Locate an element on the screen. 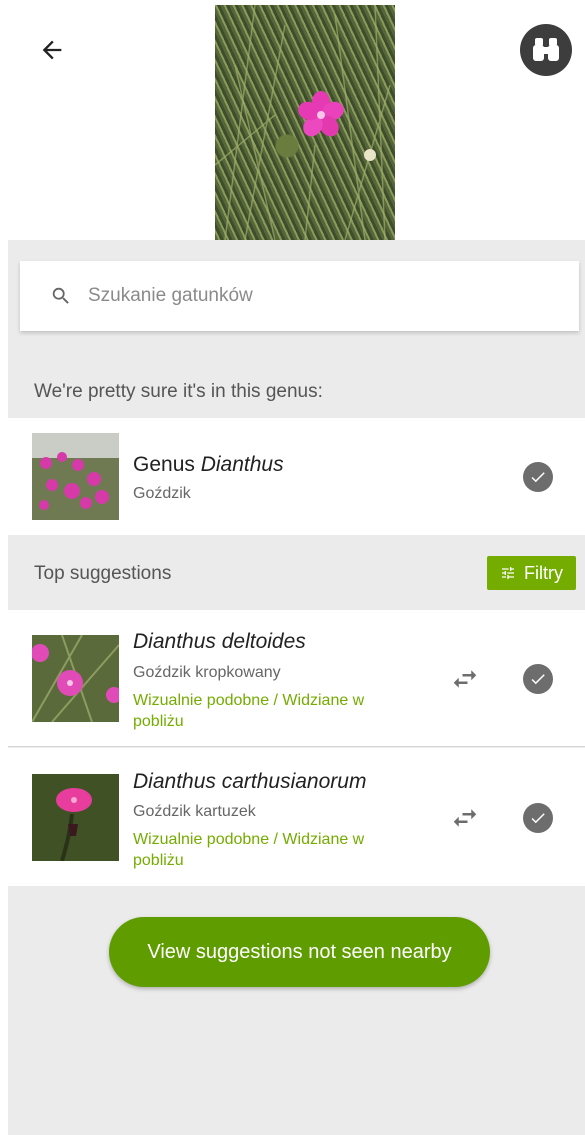 Image resolution: width=585 pixels, height=1135 pixels. search-icon is located at coordinates (60, 295).